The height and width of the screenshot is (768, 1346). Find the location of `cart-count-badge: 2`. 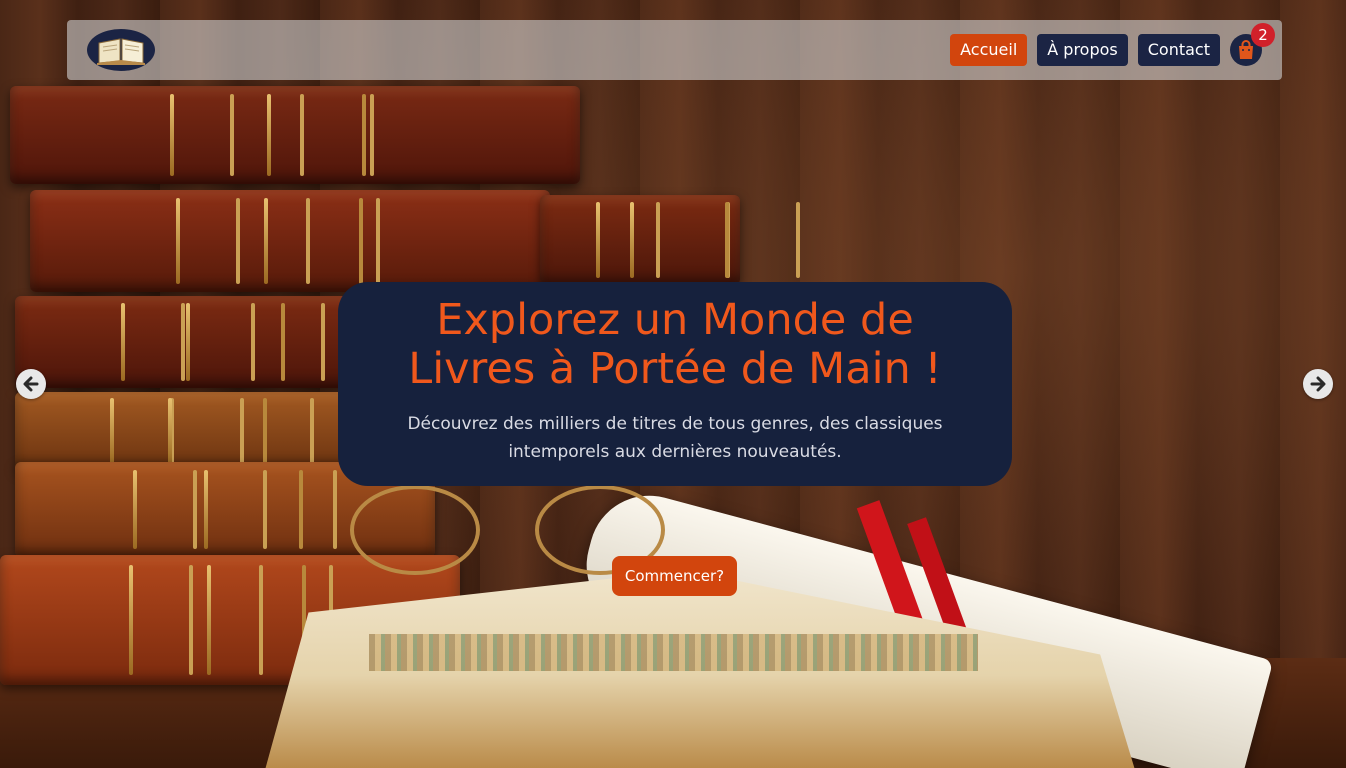

cart-count-badge: 2 is located at coordinates (1263, 35).